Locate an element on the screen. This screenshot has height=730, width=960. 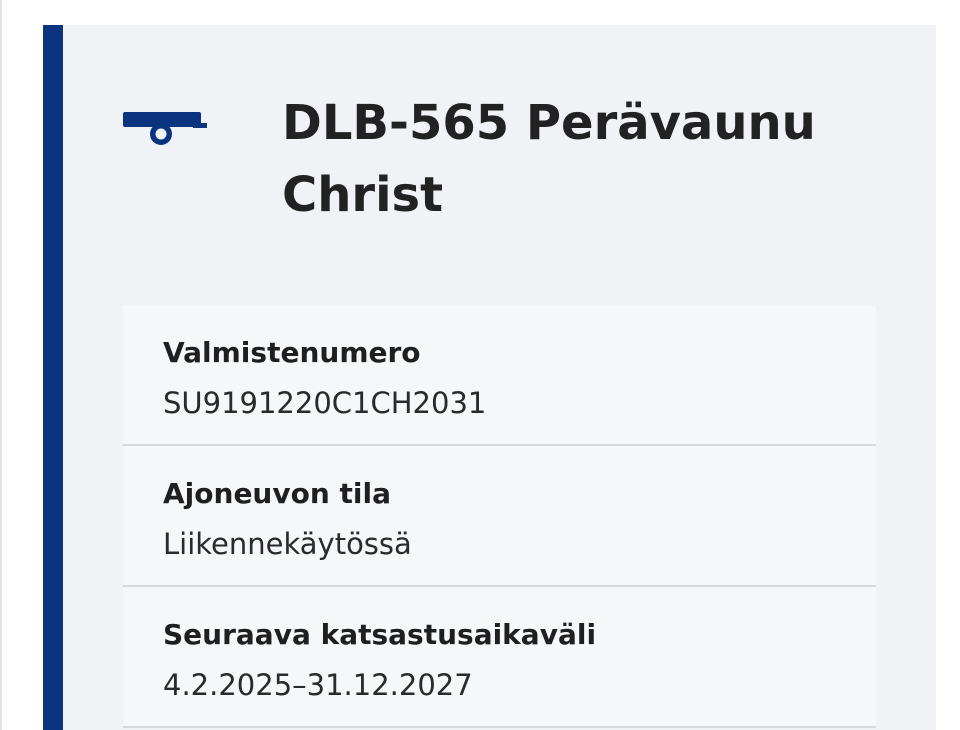
vehicle-title-line1: DLB-565 Perävaunu is located at coordinates (549, 123).